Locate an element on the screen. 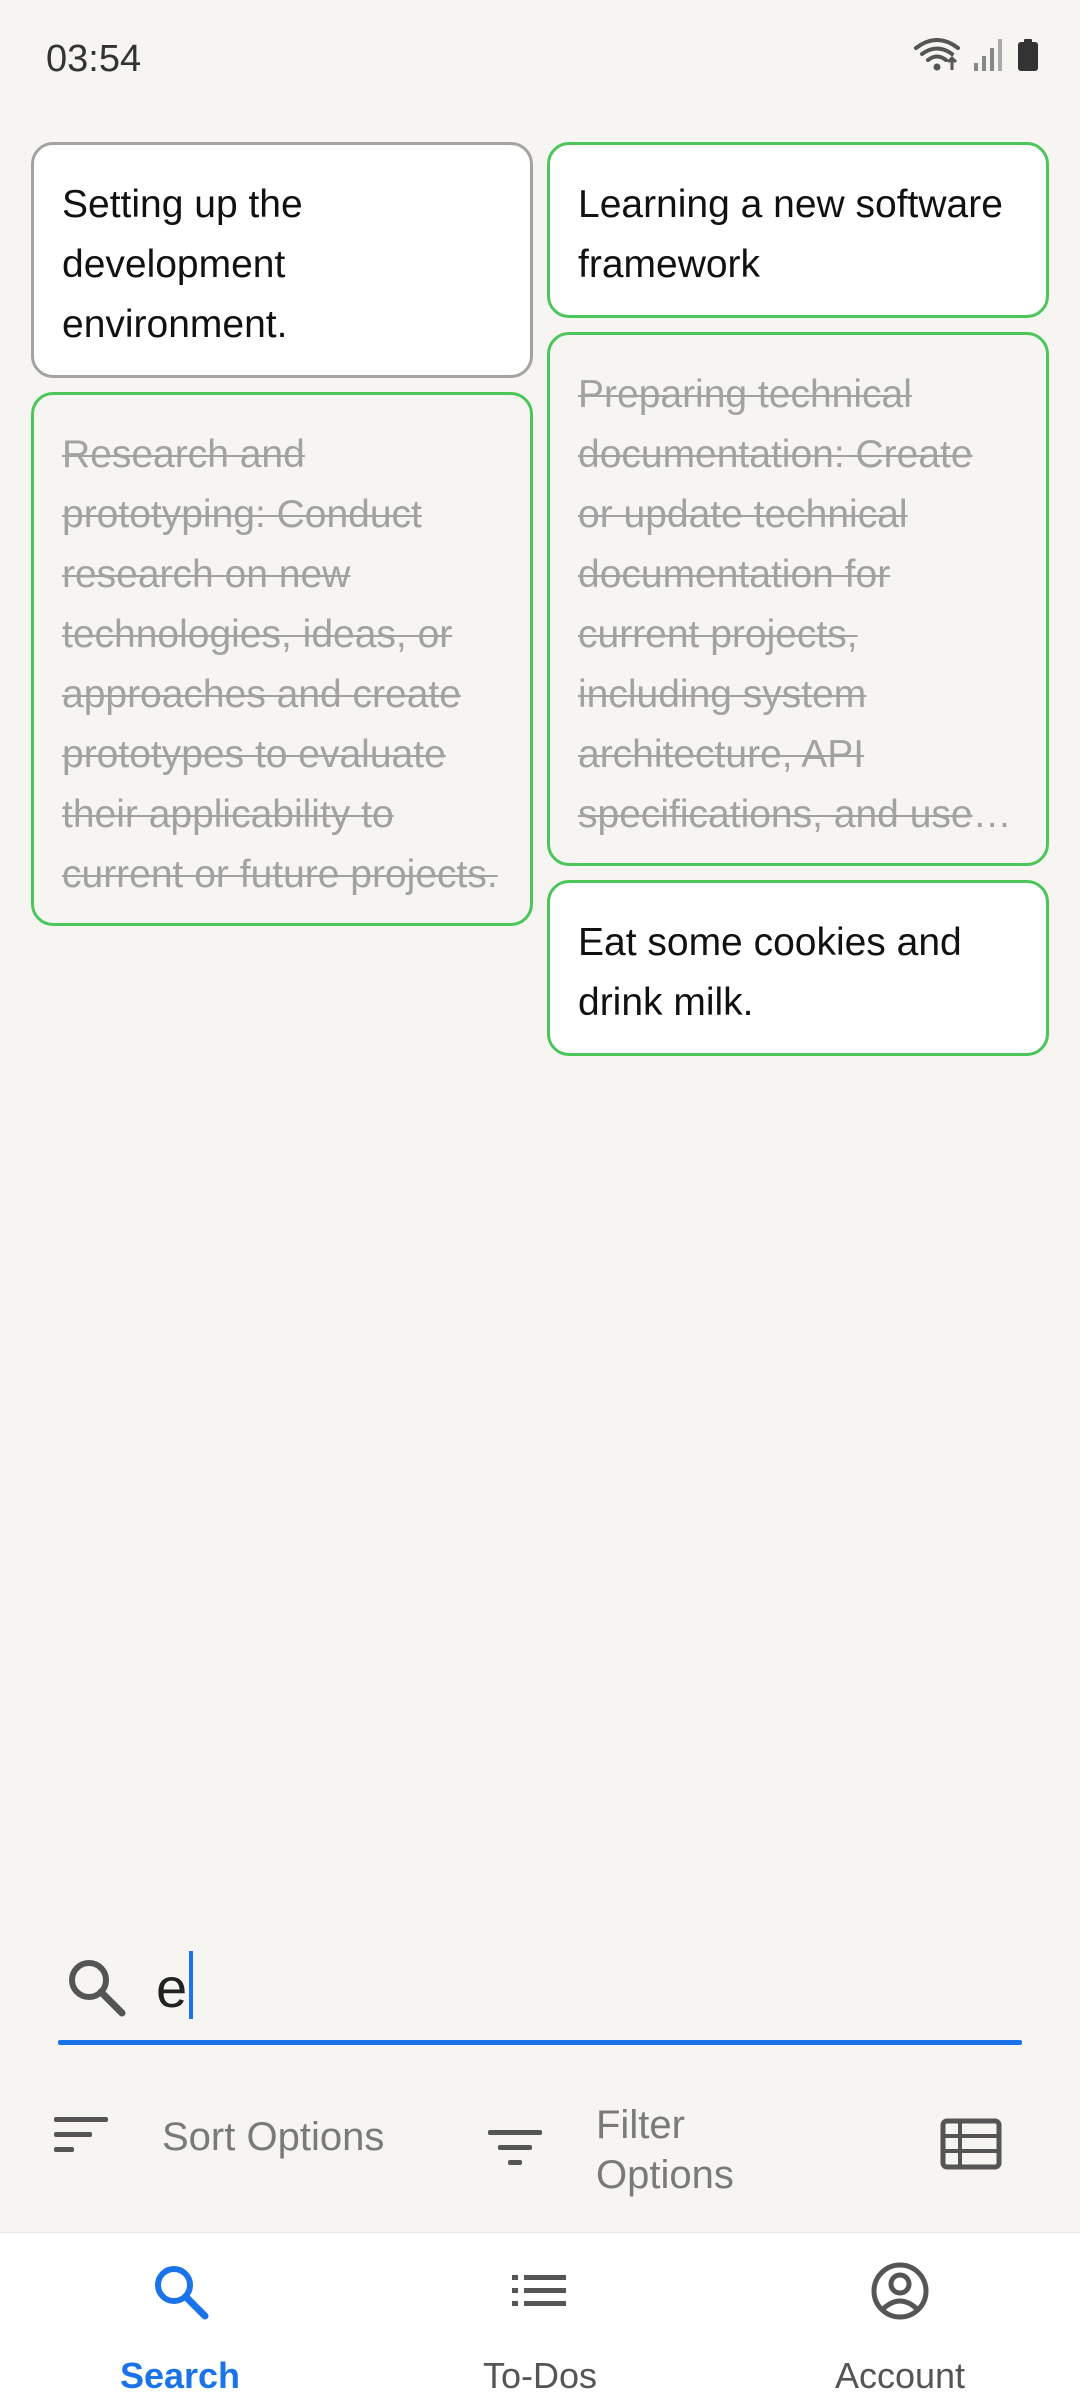  nav-label: To-Dos is located at coordinates (540, 2375).